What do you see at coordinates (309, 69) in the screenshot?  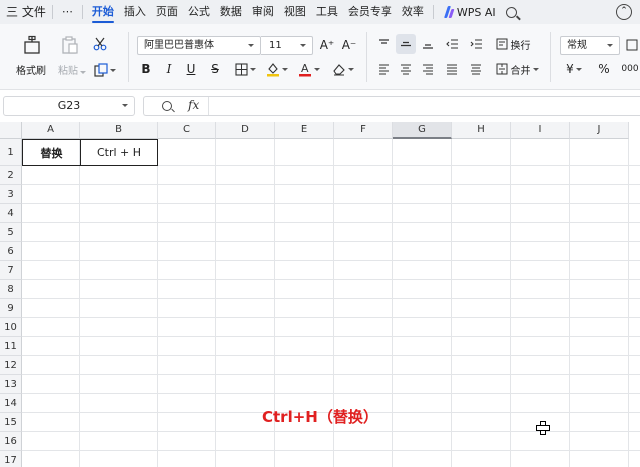 I see `font-color-icon: A` at bounding box center [309, 69].